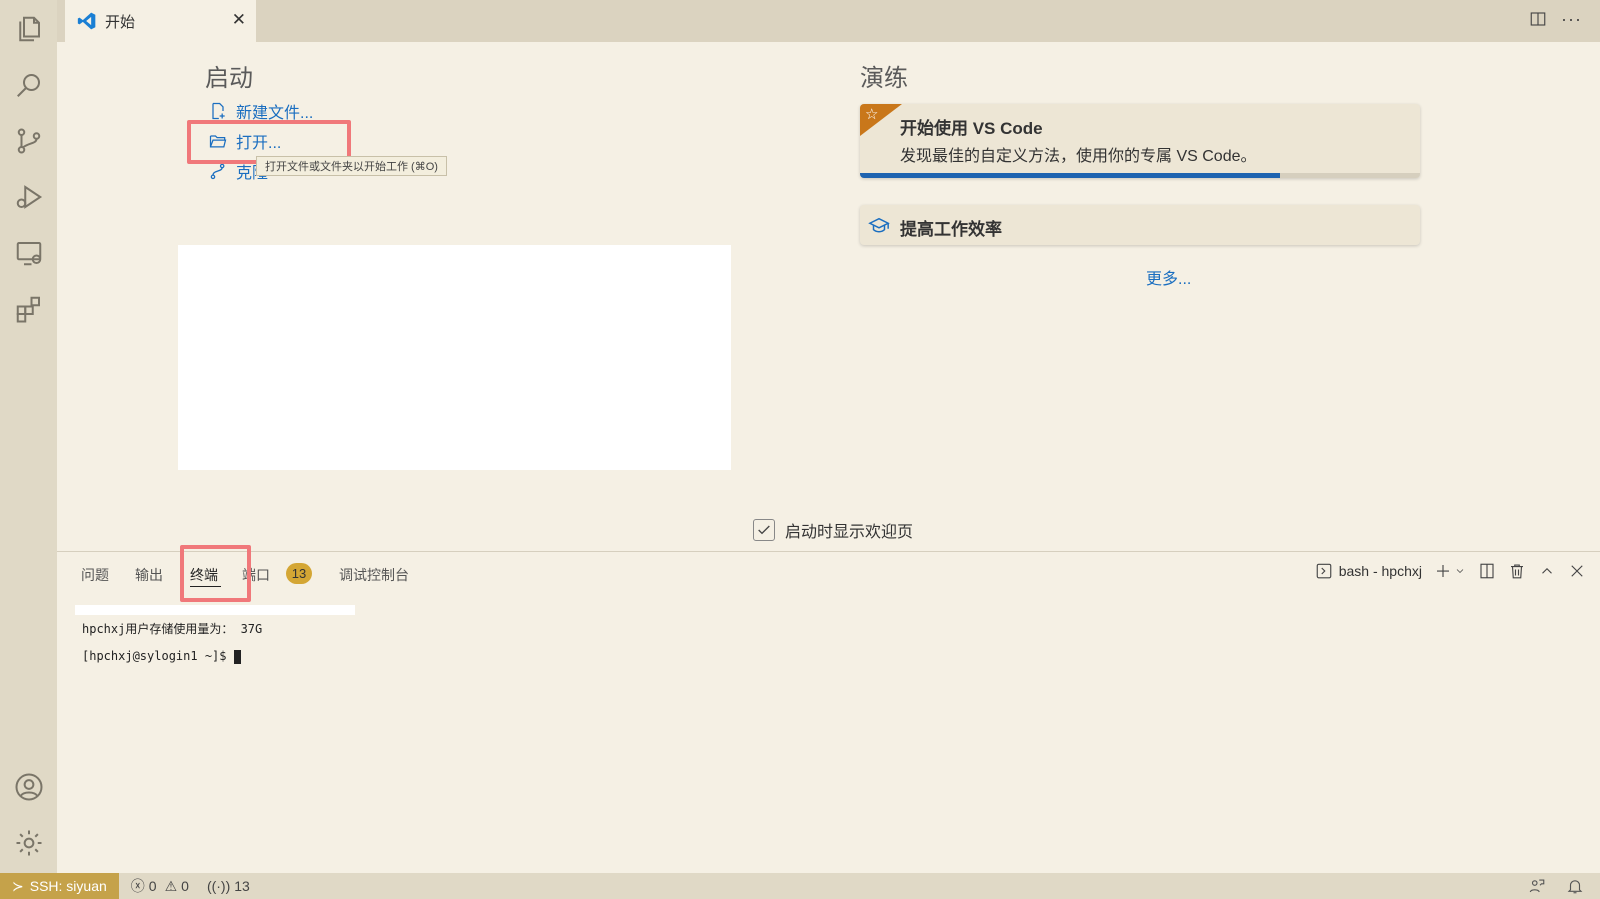 The width and height of the screenshot is (1600, 899). What do you see at coordinates (215, 610) in the screenshot?
I see `terminal-blank-strip` at bounding box center [215, 610].